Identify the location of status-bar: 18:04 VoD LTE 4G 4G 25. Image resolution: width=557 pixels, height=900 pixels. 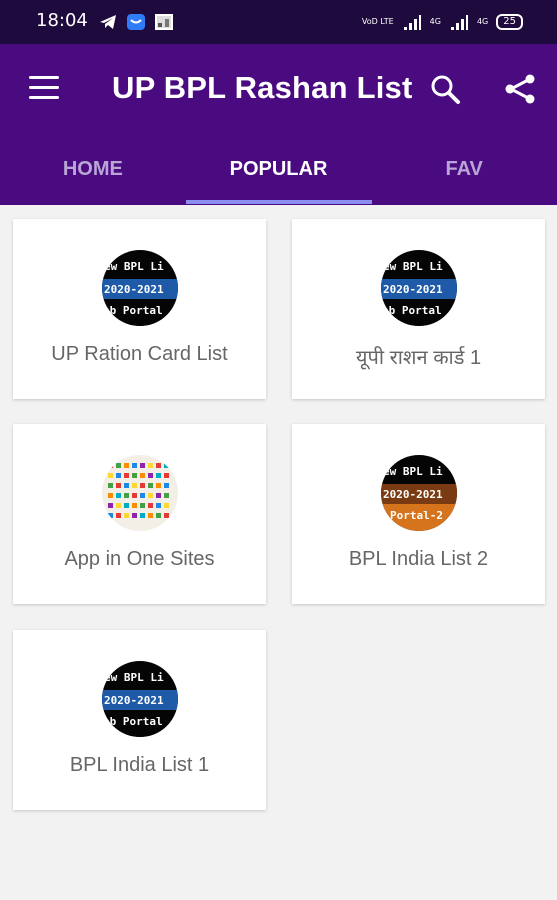
(278, 22).